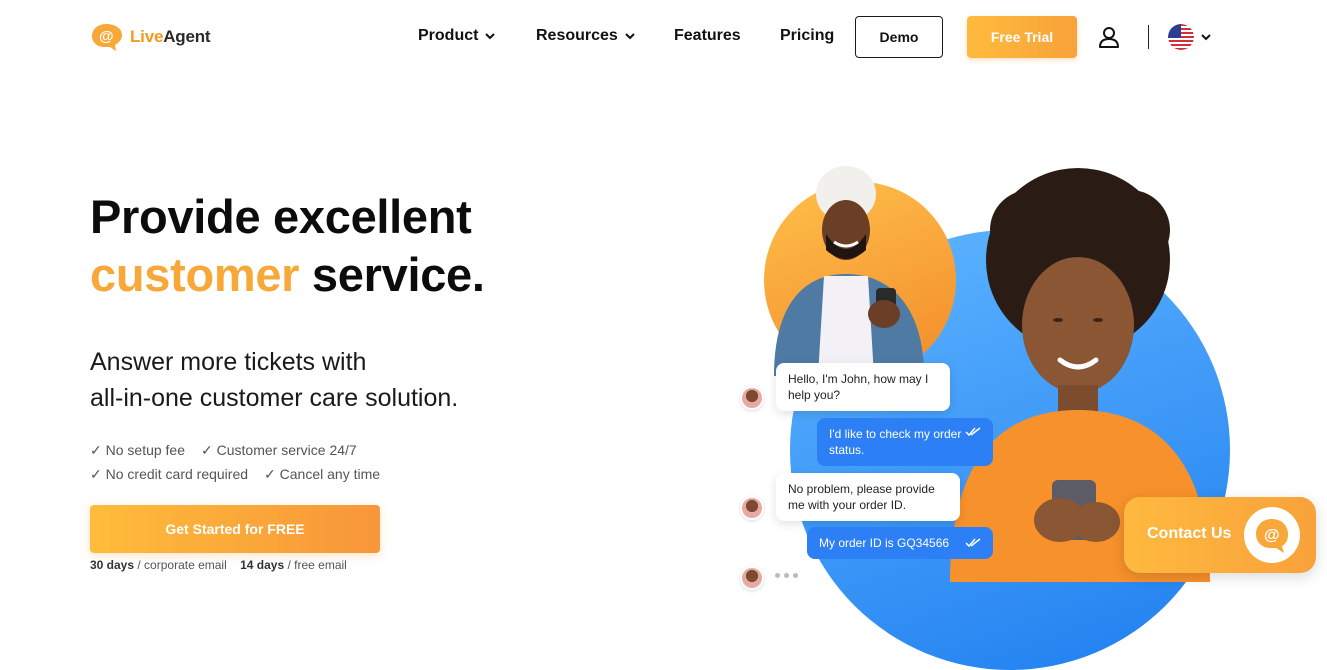 The height and width of the screenshot is (670, 1327). I want to click on hero-title-accent: customer, so click(195, 274).